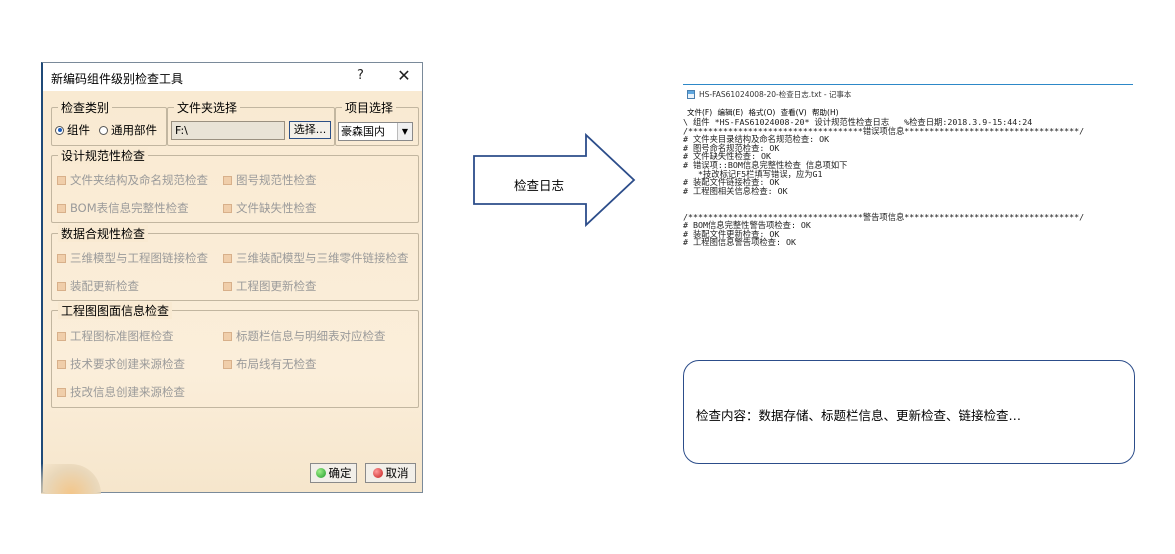 This screenshot has width=1175, height=554. What do you see at coordinates (78, 130) in the screenshot?
I see `radio-component-label: 组件` at bounding box center [78, 130].